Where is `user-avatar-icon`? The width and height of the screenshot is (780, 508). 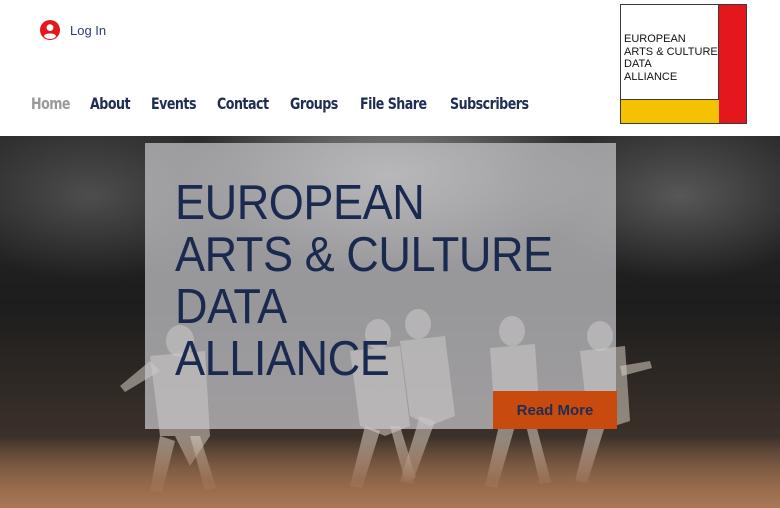
user-avatar-icon is located at coordinates (50, 30).